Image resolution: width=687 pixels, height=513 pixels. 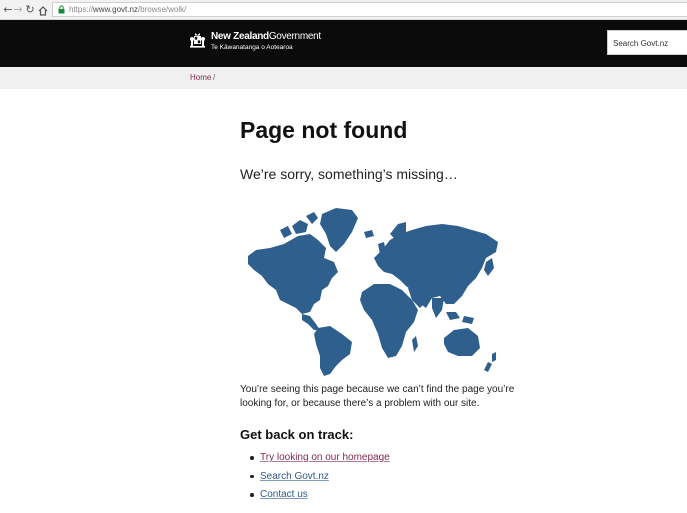 I want to click on list-item: Try looking on our homepage, so click(x=316, y=460).